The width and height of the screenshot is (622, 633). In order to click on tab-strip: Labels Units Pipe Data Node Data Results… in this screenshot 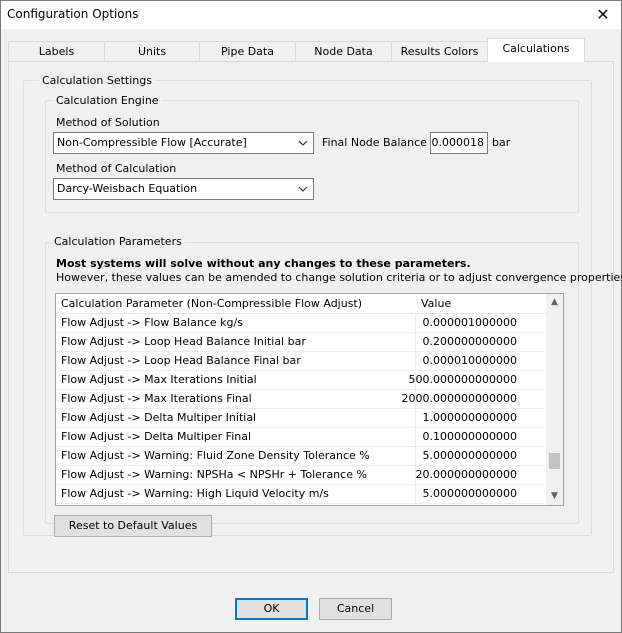, I will do `click(313, 50)`.